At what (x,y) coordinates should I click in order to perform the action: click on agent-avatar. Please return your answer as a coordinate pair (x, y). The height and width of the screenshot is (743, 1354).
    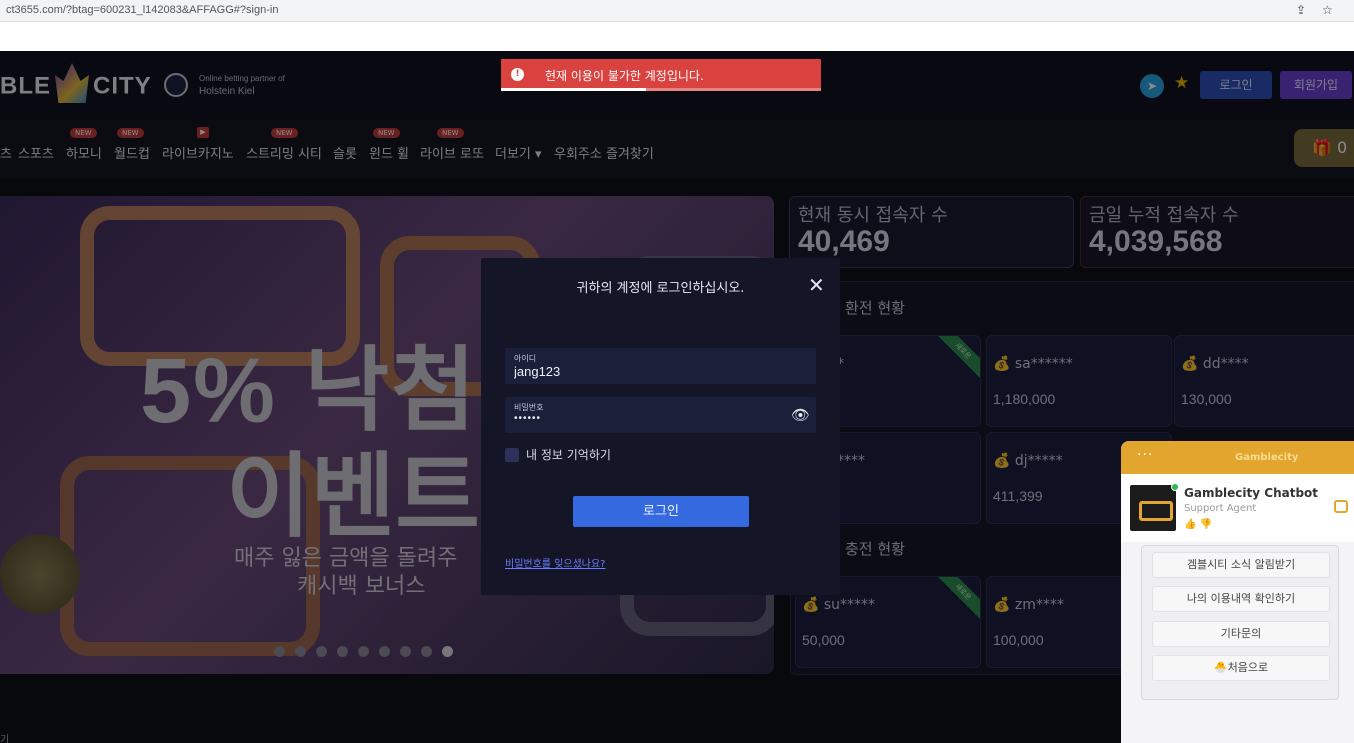
    Looking at the image, I should click on (1153, 508).